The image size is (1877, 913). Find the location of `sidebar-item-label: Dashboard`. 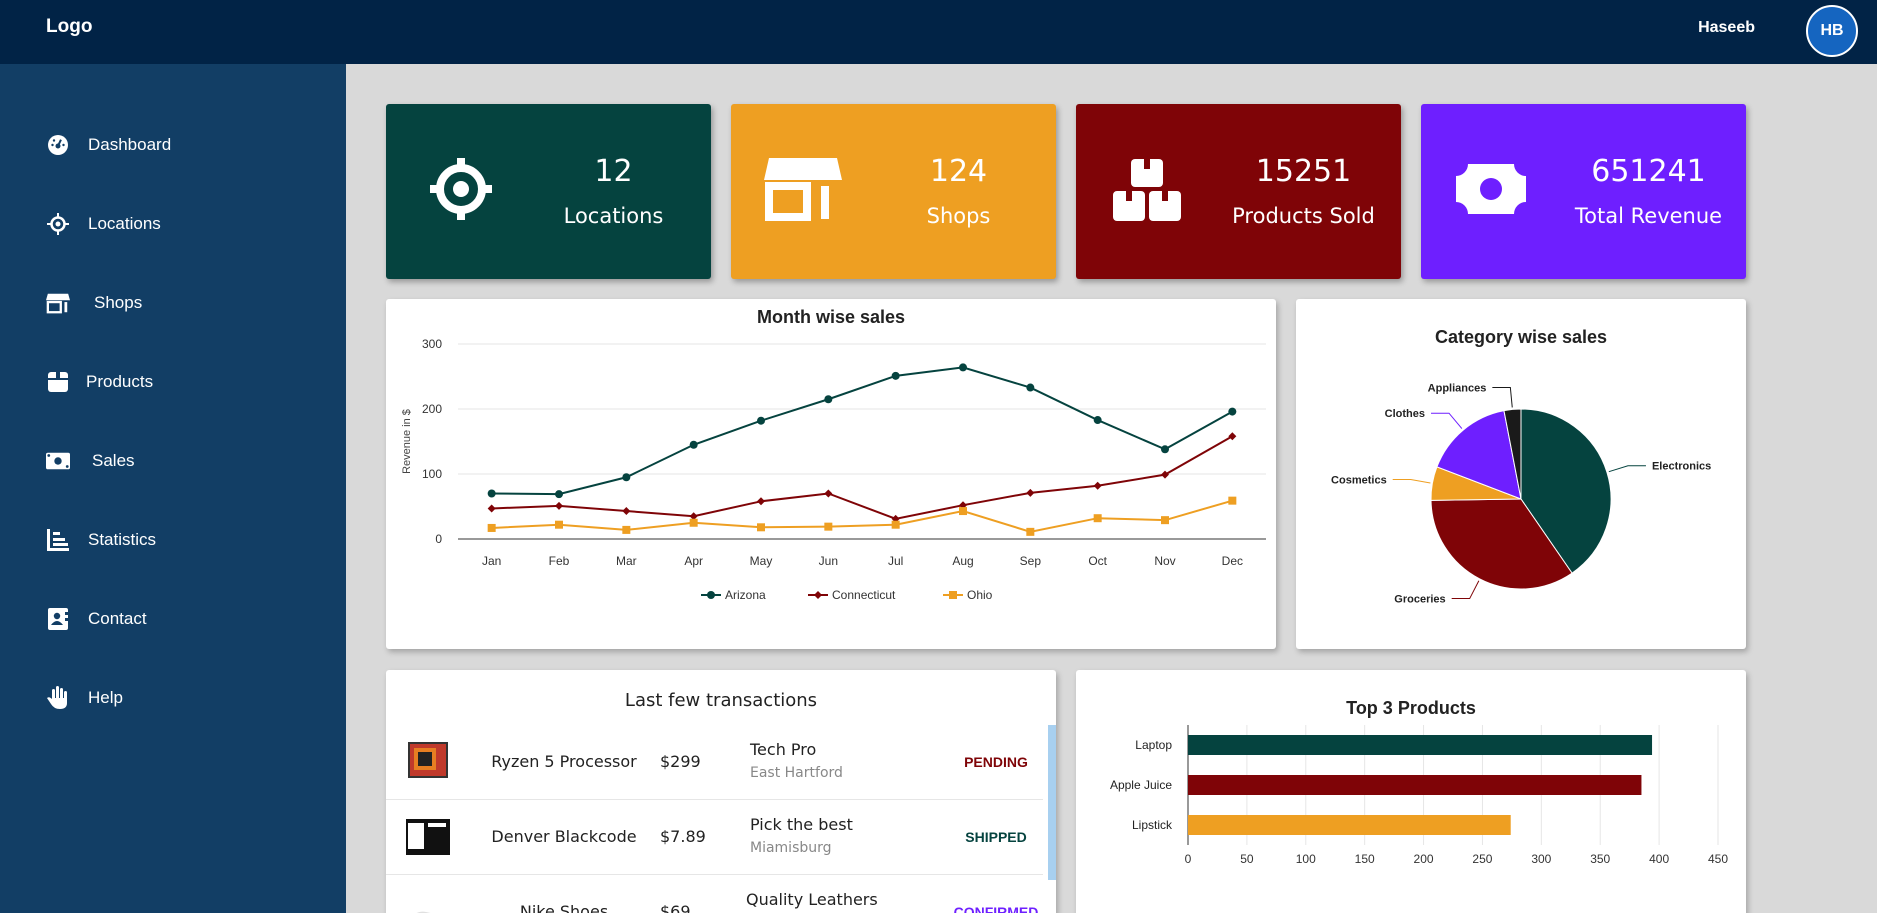

sidebar-item-label: Dashboard is located at coordinates (130, 144).